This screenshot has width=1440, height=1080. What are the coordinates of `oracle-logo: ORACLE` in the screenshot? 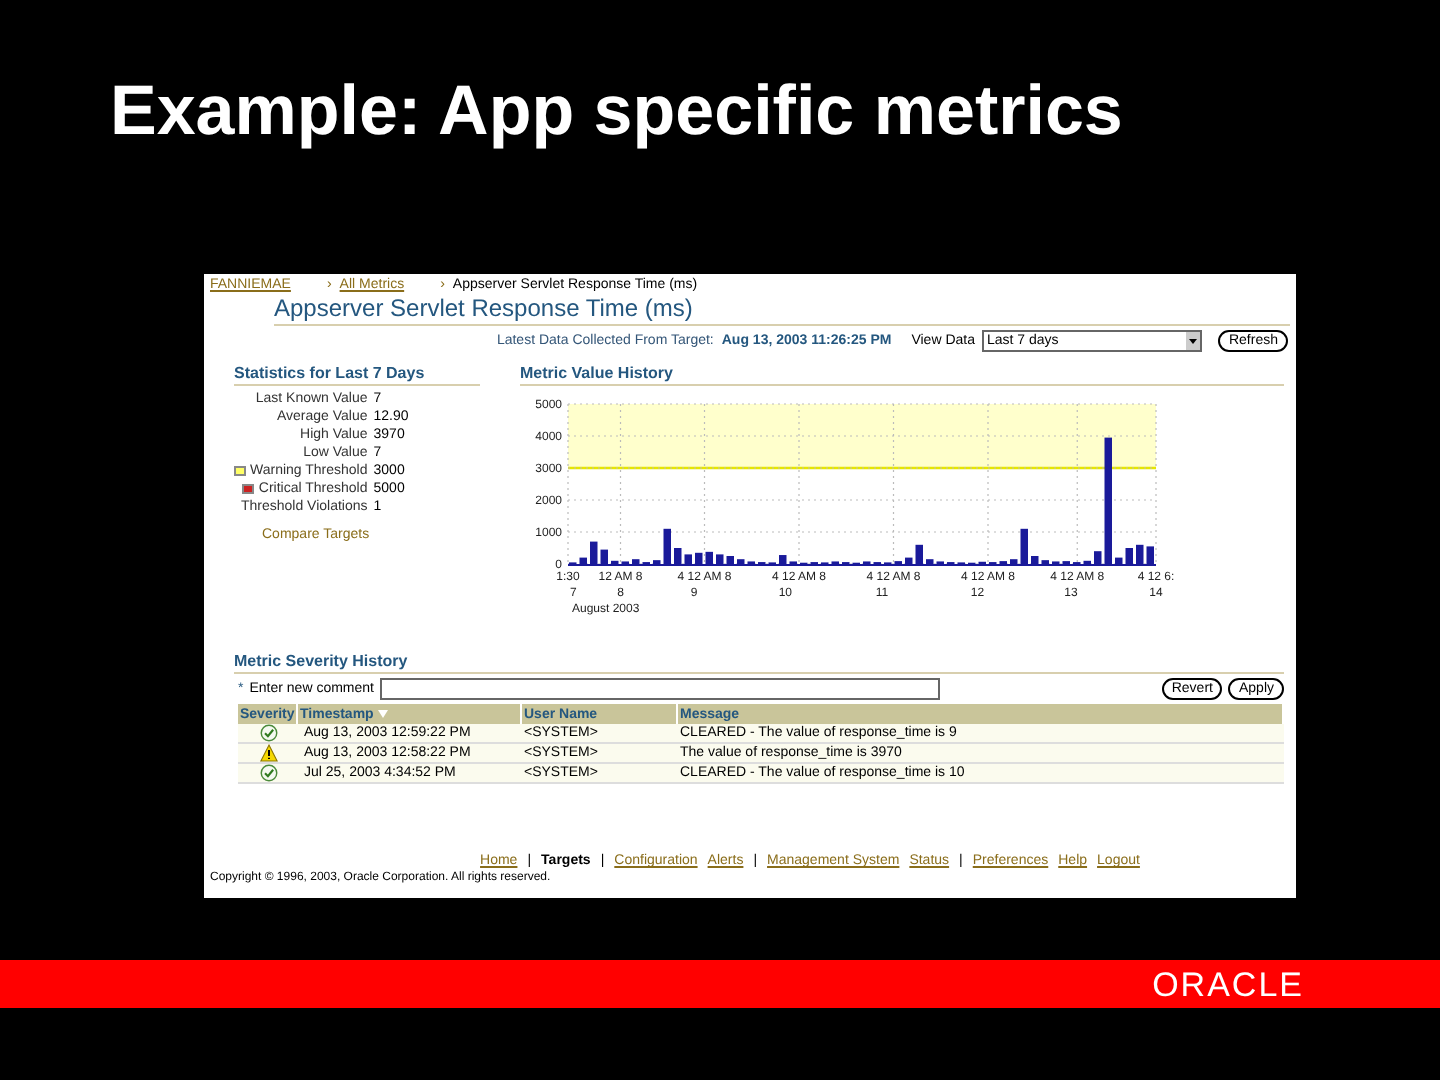 It's located at (1228, 984).